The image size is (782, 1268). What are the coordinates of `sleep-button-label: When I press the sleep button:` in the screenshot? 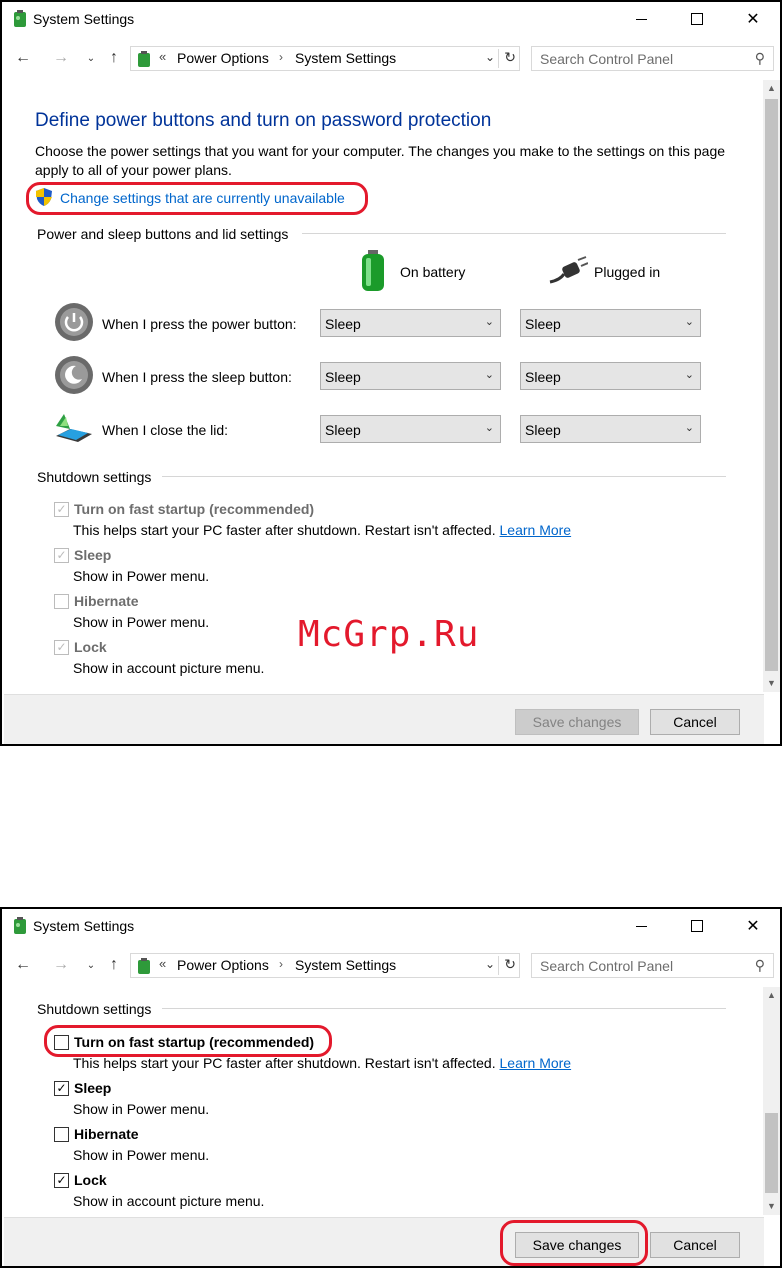 It's located at (197, 377).